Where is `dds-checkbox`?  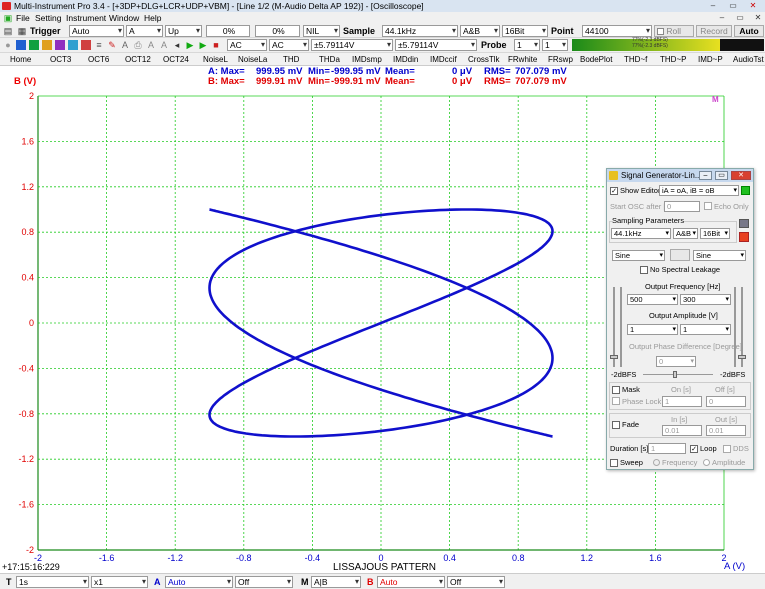
dds-checkbox is located at coordinates (727, 449).